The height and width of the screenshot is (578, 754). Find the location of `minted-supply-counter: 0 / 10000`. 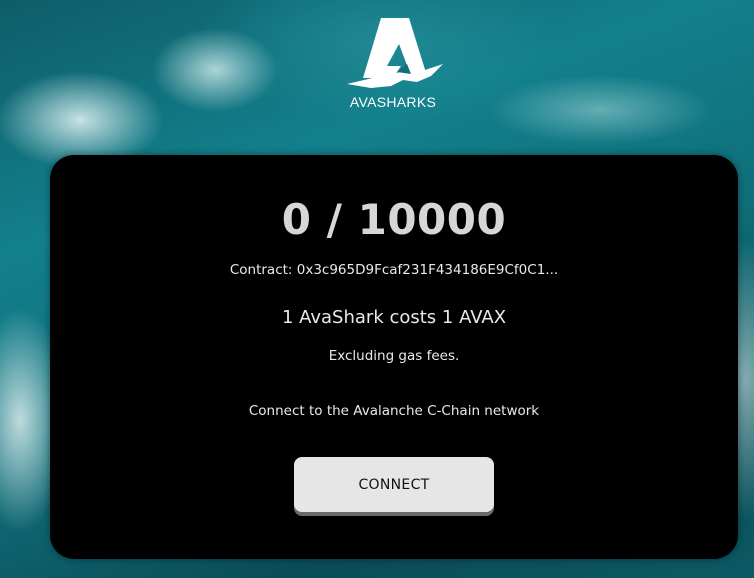

minted-supply-counter: 0 / 10000 is located at coordinates (394, 219).